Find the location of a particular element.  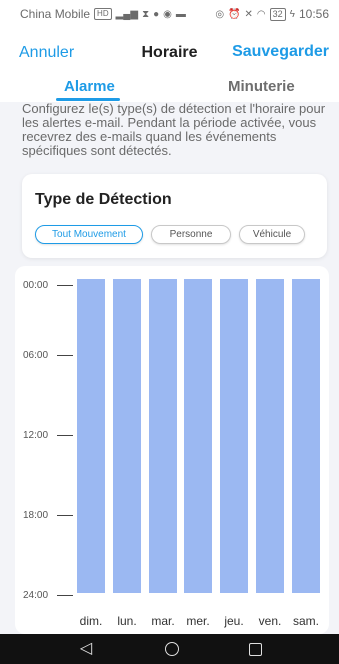

home-icon is located at coordinates (172, 649).